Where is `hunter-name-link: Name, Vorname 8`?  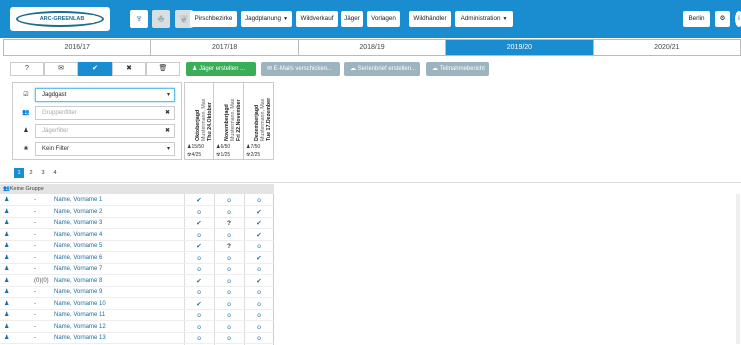 hunter-name-link: Name, Vorname 8 is located at coordinates (78, 281).